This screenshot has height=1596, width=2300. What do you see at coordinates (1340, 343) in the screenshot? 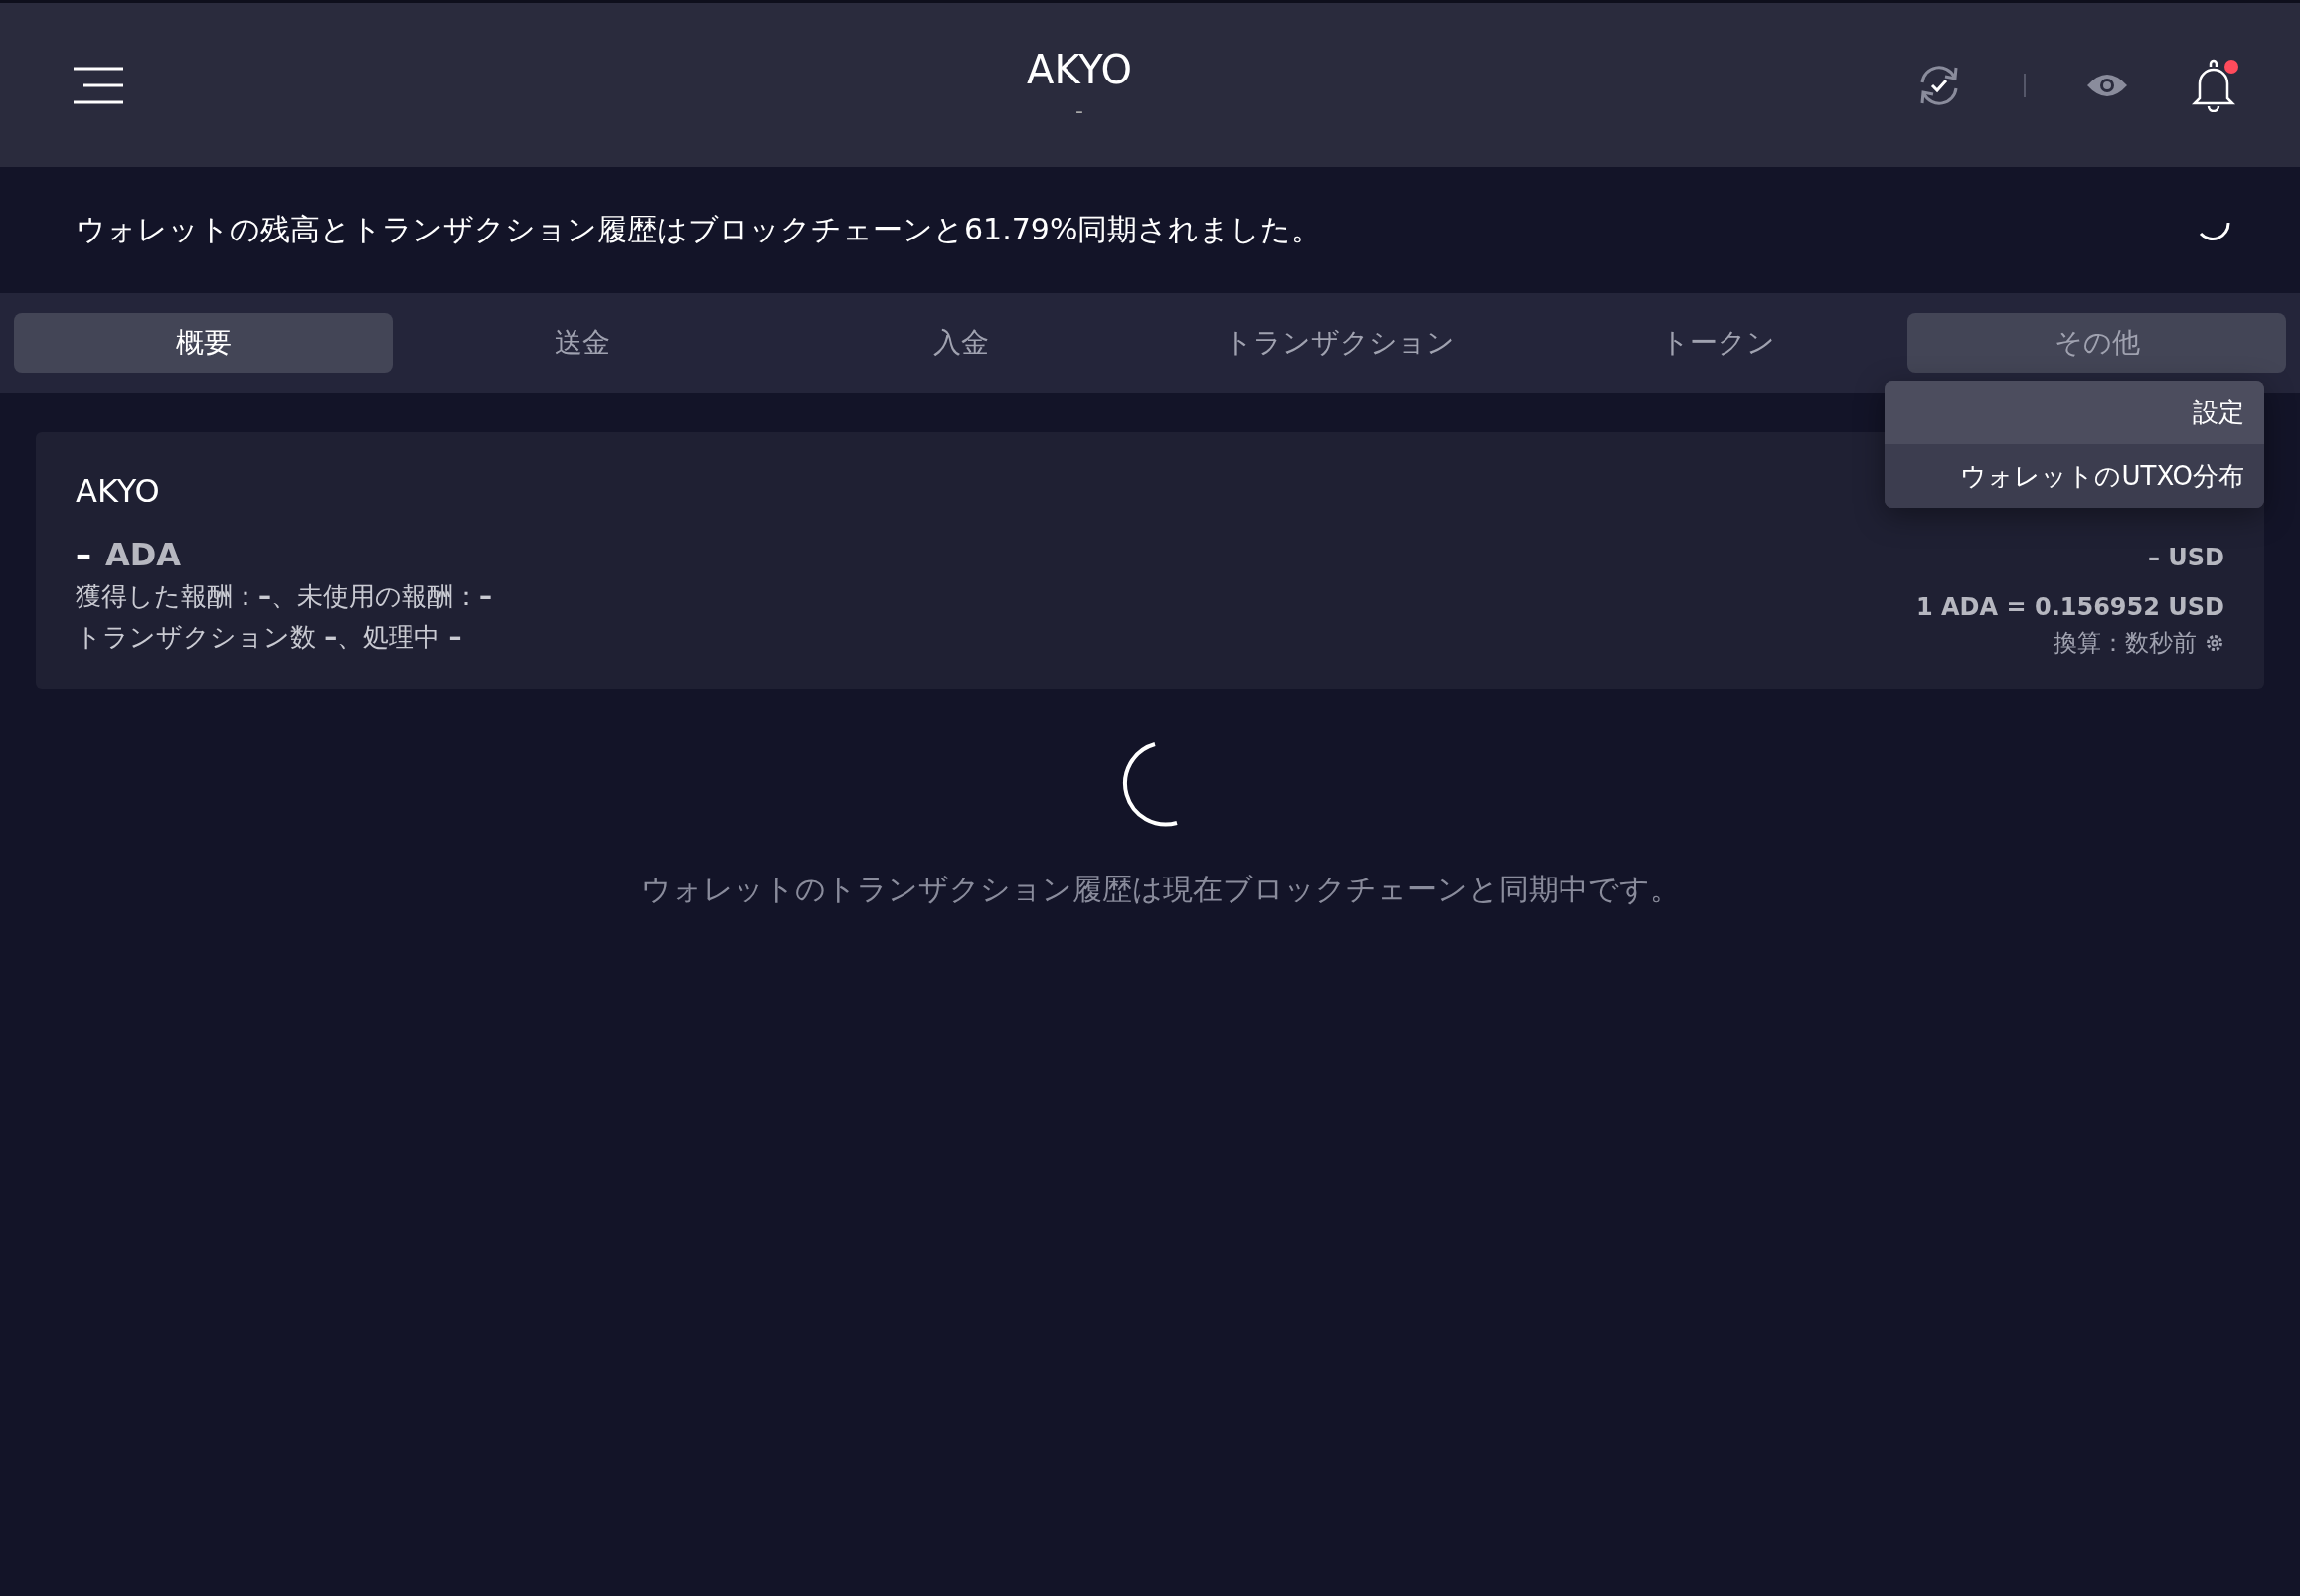
I see `nav-tab: トランザクション` at bounding box center [1340, 343].